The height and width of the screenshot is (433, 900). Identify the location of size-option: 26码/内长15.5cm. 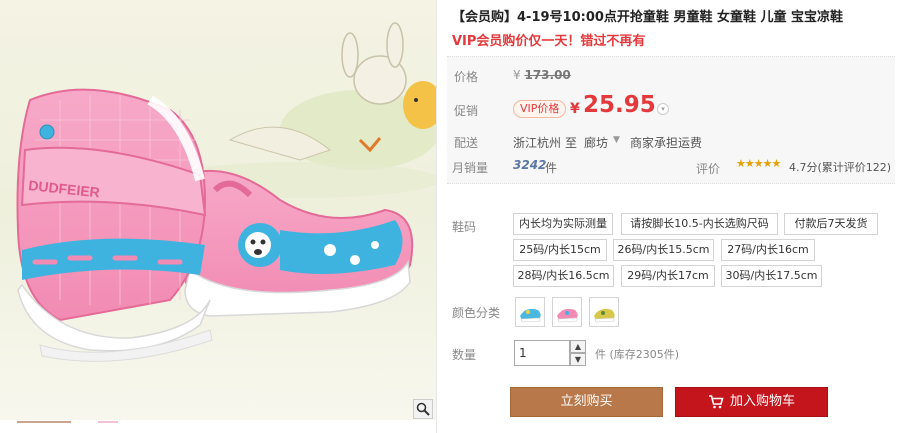
(663, 250).